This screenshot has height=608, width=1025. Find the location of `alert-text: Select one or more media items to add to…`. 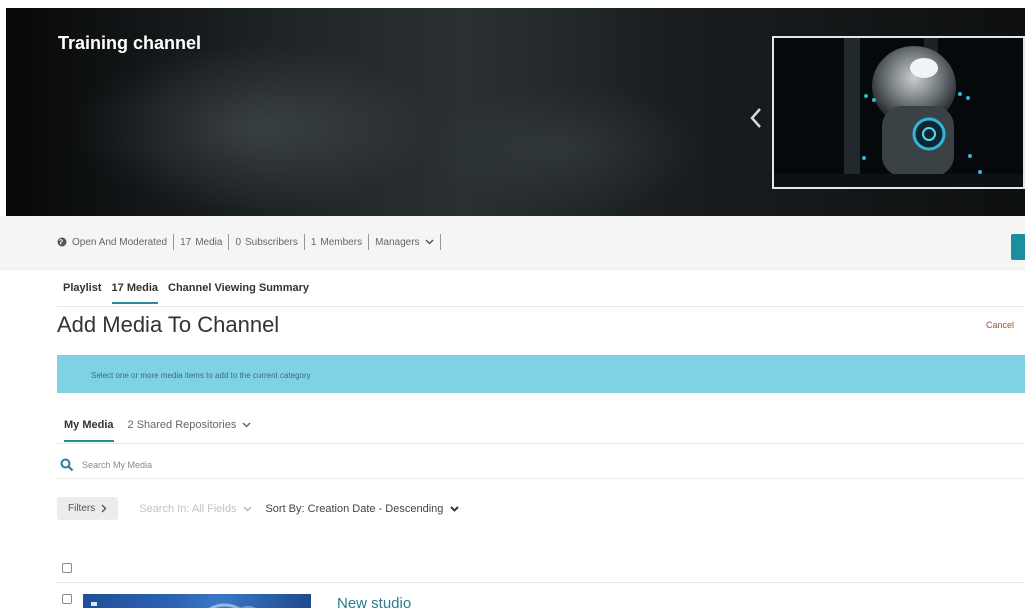

alert-text: Select one or more media items to add to… is located at coordinates (201, 375).